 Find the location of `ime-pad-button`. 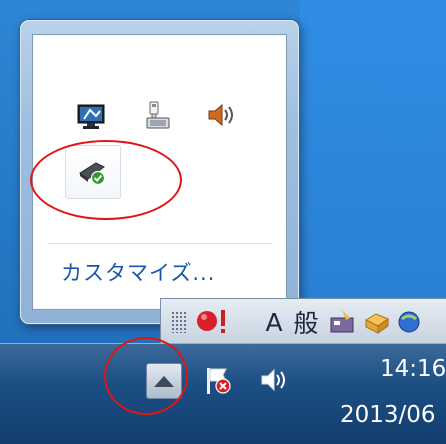

ime-pad-button is located at coordinates (343, 322).